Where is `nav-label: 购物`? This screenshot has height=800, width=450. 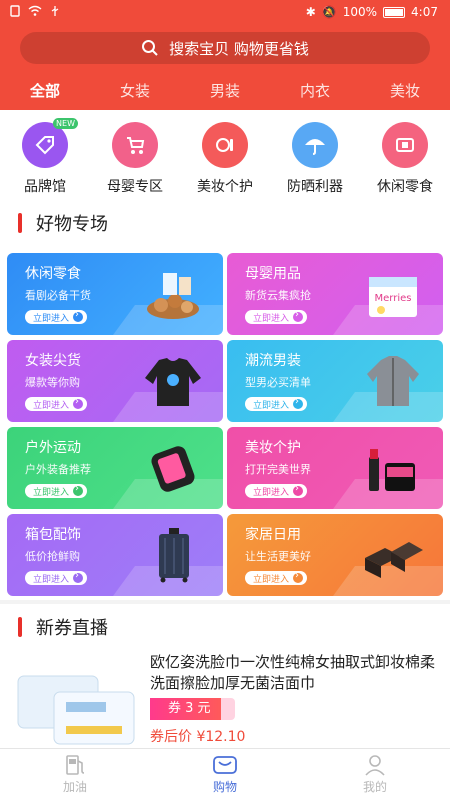
nav-label: 购物 is located at coordinates (224, 787).